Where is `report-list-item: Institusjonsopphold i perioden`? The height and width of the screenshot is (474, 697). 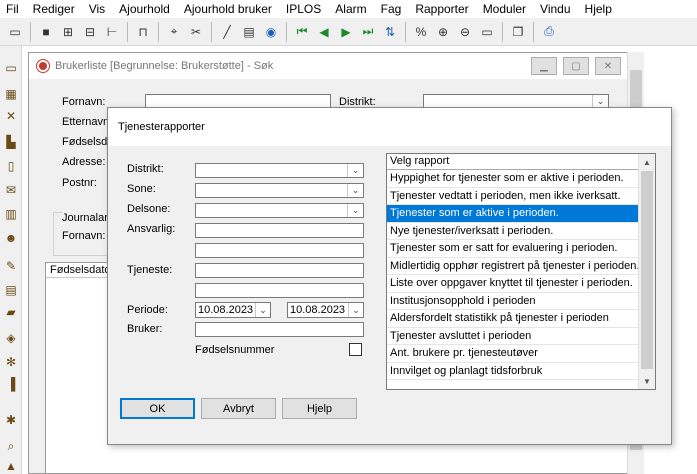 report-list-item: Institusjonsopphold i perioden is located at coordinates (513, 301).